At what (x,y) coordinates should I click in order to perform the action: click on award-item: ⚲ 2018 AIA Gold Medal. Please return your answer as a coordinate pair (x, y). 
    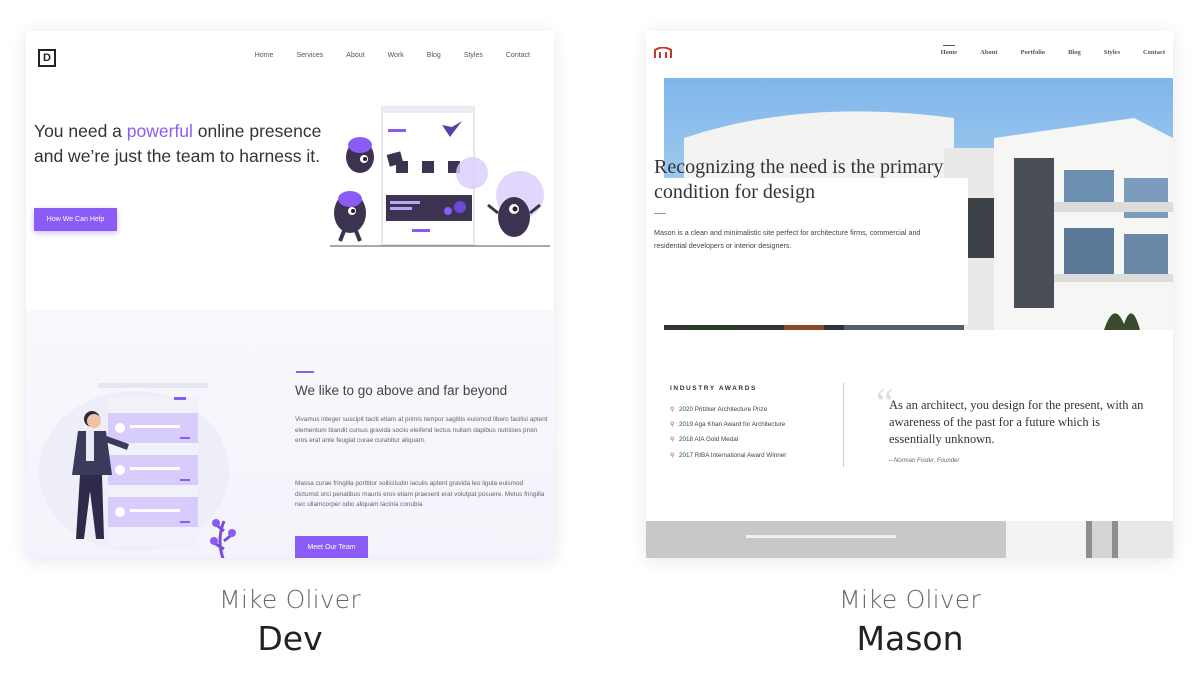
    Looking at the image, I should click on (704, 439).